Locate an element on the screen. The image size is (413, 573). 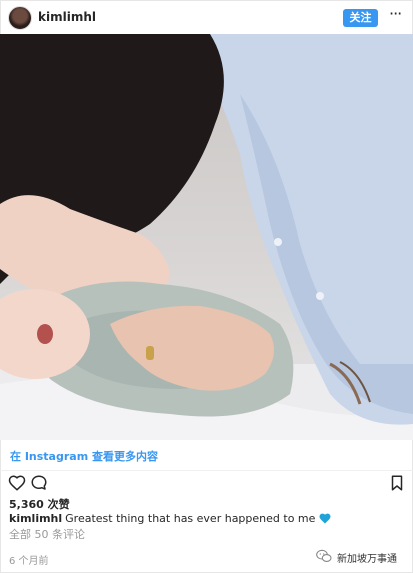
post-header: kimlimhl 关注 ··· is located at coordinates (206, 17).